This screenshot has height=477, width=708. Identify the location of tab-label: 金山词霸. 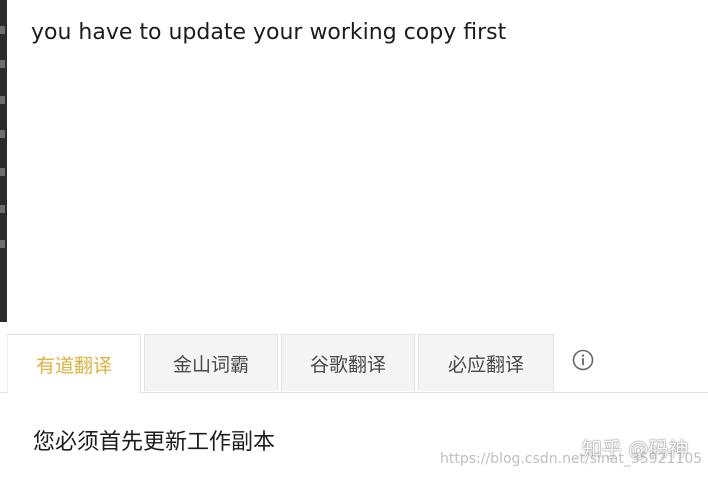
(210, 364).